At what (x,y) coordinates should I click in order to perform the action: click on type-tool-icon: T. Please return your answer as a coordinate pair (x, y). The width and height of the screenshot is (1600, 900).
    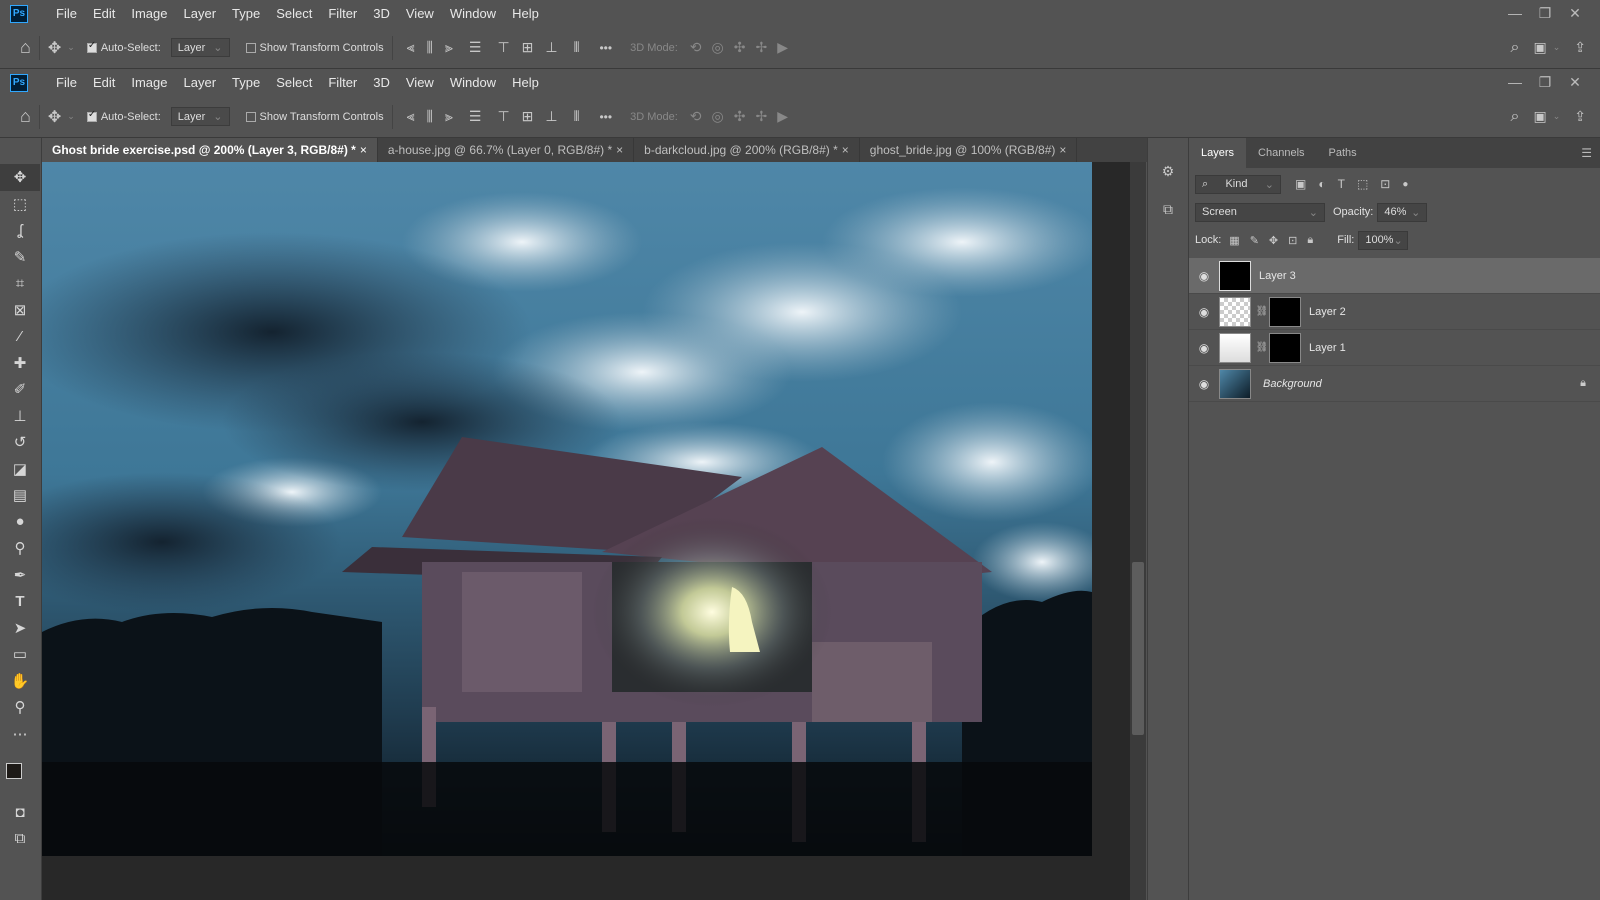
    Looking at the image, I should click on (20, 601).